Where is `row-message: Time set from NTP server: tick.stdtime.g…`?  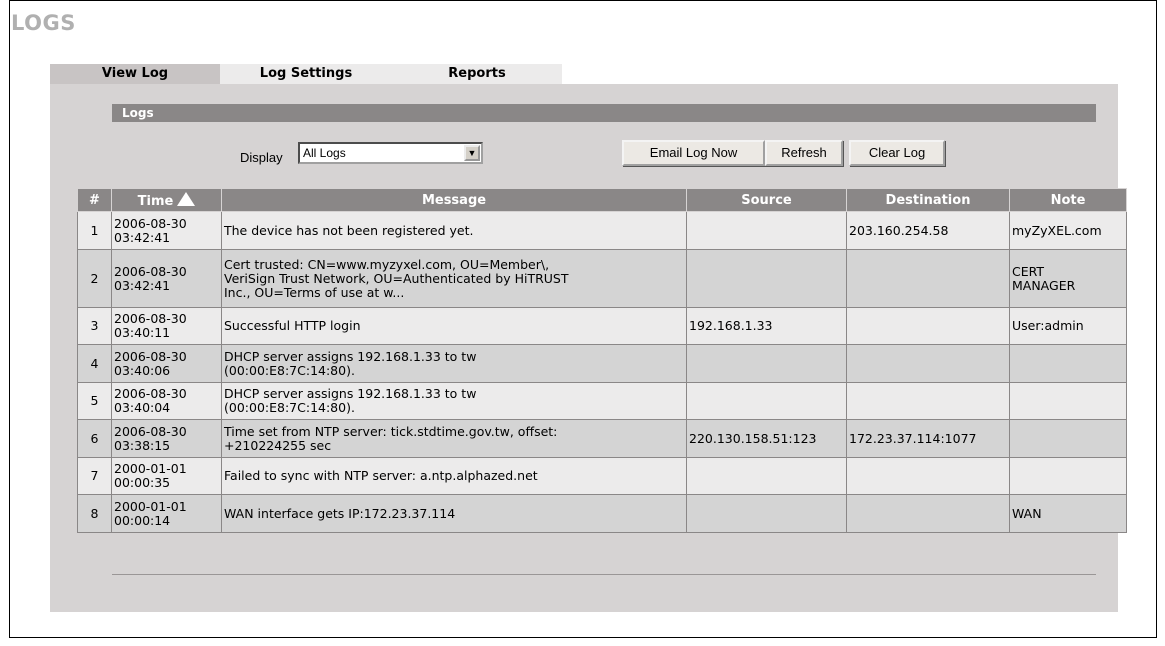
row-message: Time set from NTP server: tick.stdtime.g… is located at coordinates (454, 438).